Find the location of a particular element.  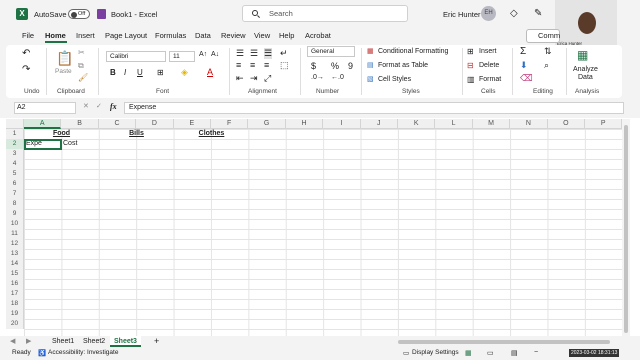

decrease-indent-icon: ⇤ is located at coordinates (240, 78).